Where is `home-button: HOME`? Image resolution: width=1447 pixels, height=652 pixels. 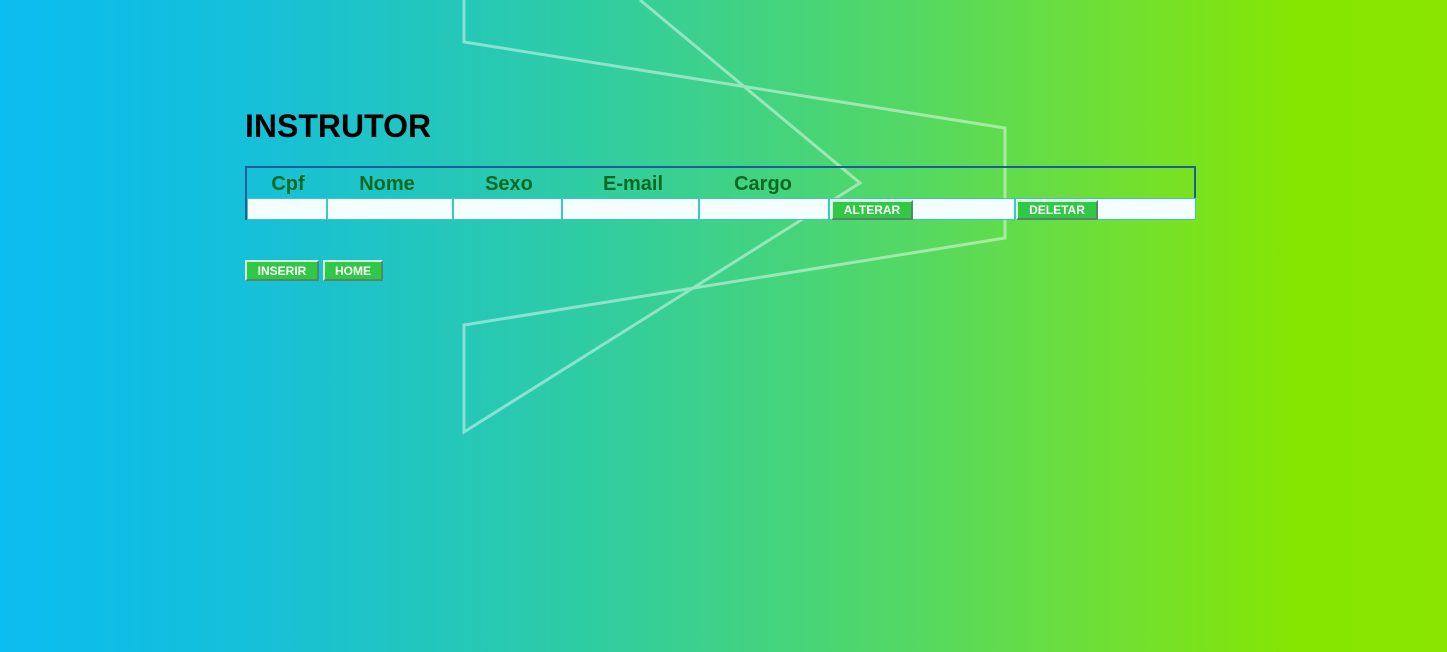 home-button: HOME is located at coordinates (353, 270).